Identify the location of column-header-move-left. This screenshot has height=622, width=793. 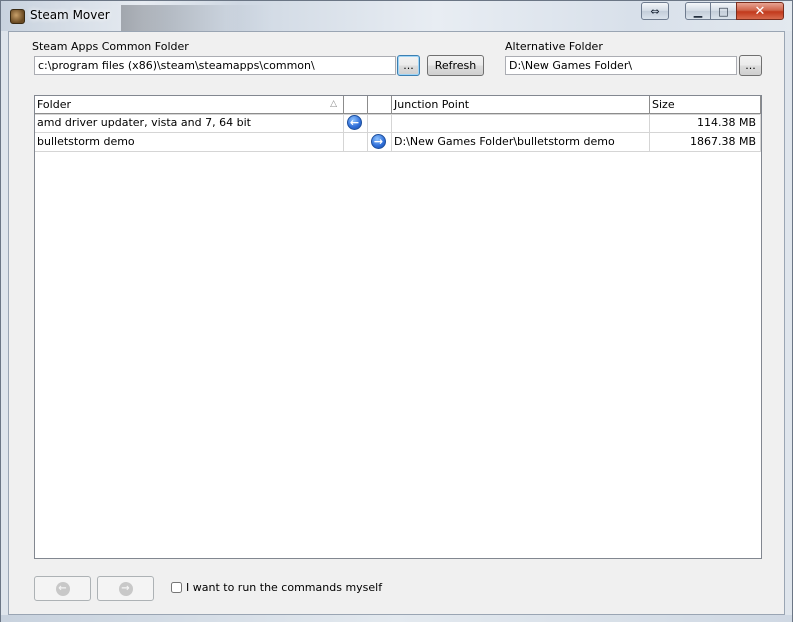
(356, 105).